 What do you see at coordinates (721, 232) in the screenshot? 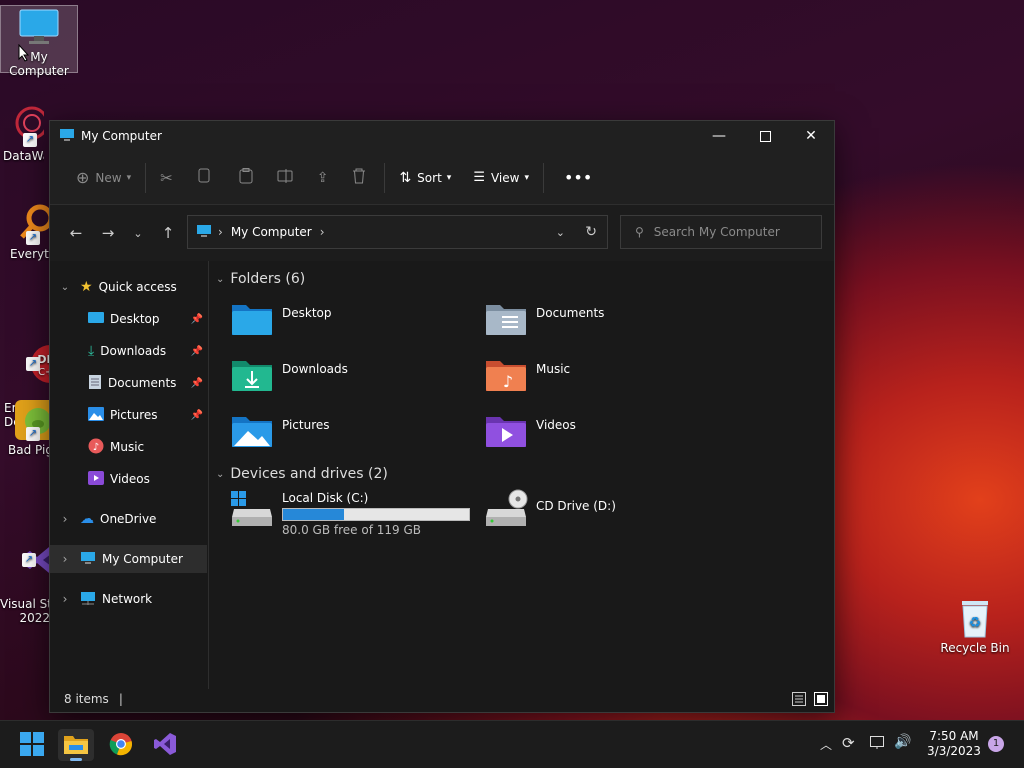
I see `search-input: ⚲ Search My Computer` at bounding box center [721, 232].